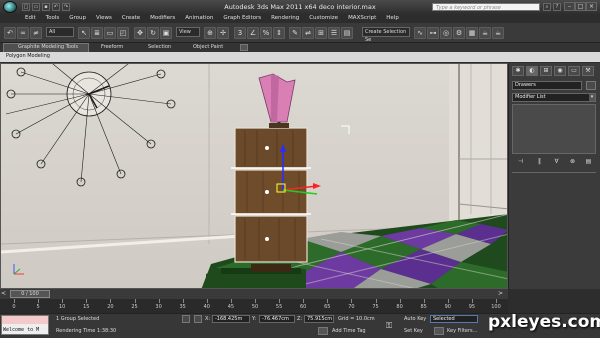 This screenshot has width=600, height=338. What do you see at coordinates (253, 33) in the screenshot?
I see `angle-snap-icon: ∠` at bounding box center [253, 33].